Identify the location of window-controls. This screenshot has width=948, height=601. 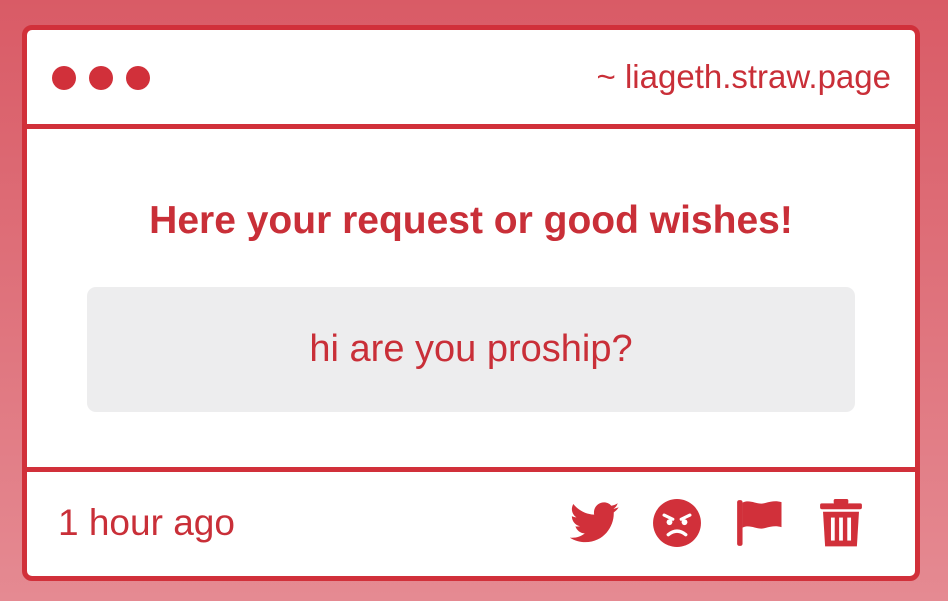
(101, 78).